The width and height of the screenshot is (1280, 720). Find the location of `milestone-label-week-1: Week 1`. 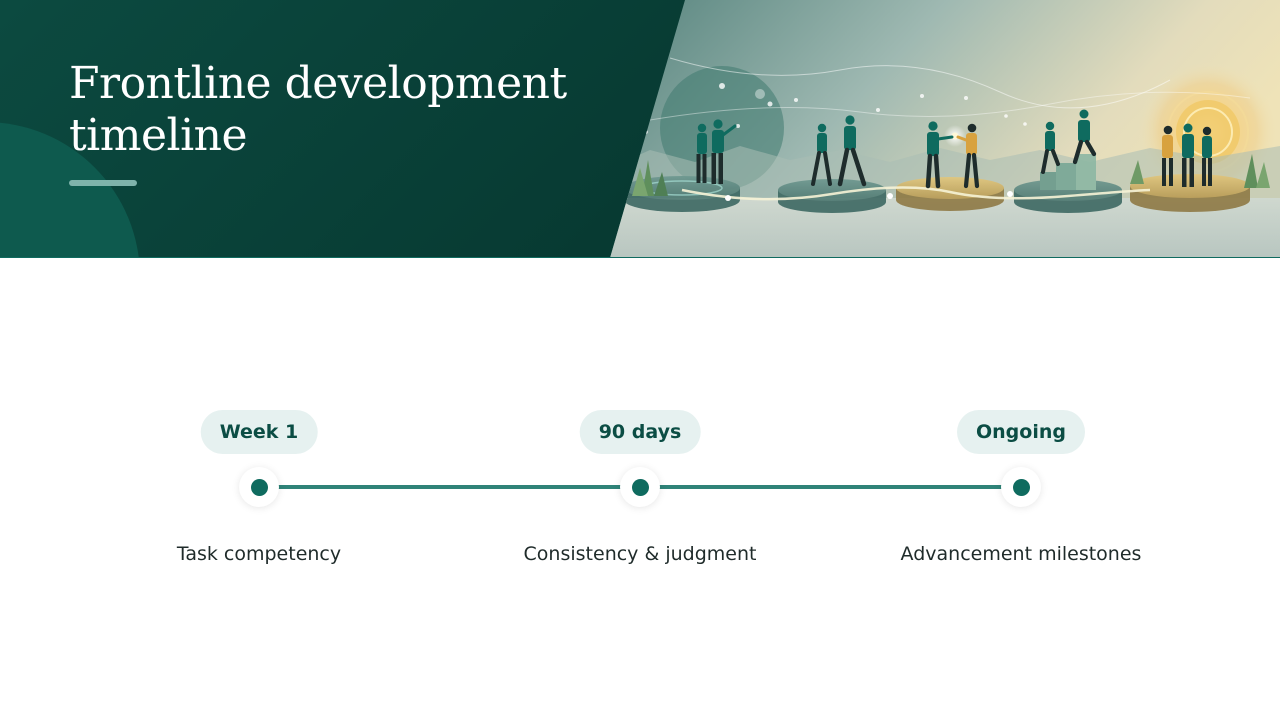

milestone-label-week-1: Week 1 is located at coordinates (259, 432).